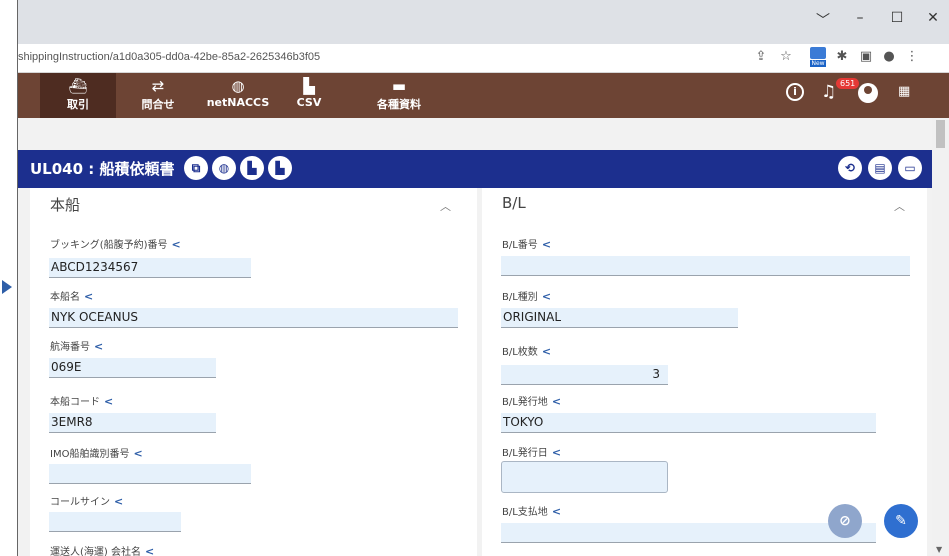  Describe the element at coordinates (514, 203) in the screenshot. I see `section-title: B/L` at that location.